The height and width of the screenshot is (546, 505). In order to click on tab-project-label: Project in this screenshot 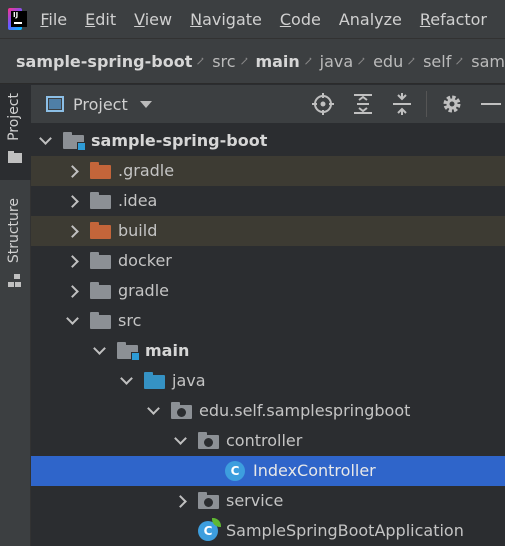, I will do `click(14, 117)`.